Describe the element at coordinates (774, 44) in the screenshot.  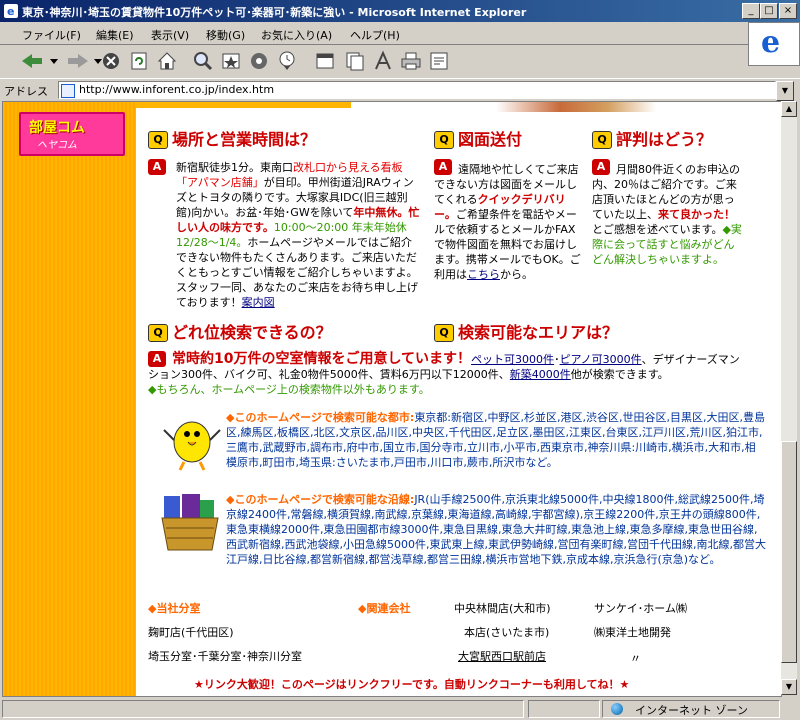
I see `ie-logo: e` at that location.